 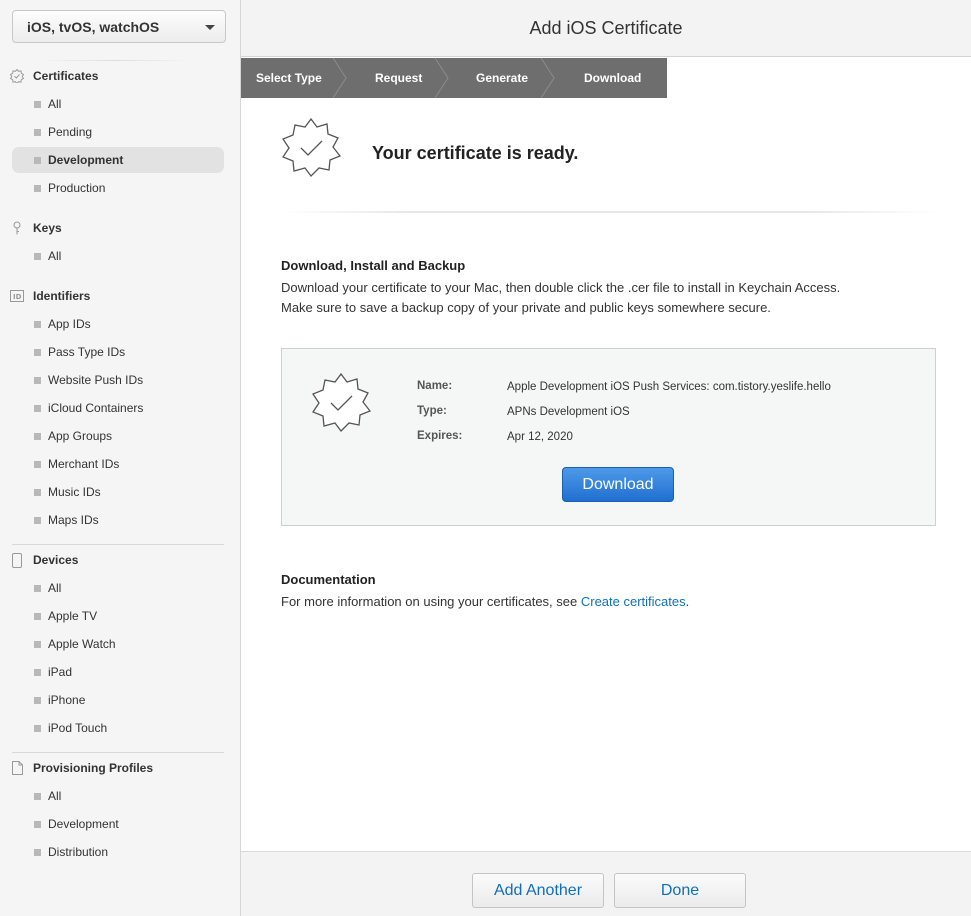 I want to click on sidebar-item-maps-ids: Maps IDs, so click(x=118, y=520).